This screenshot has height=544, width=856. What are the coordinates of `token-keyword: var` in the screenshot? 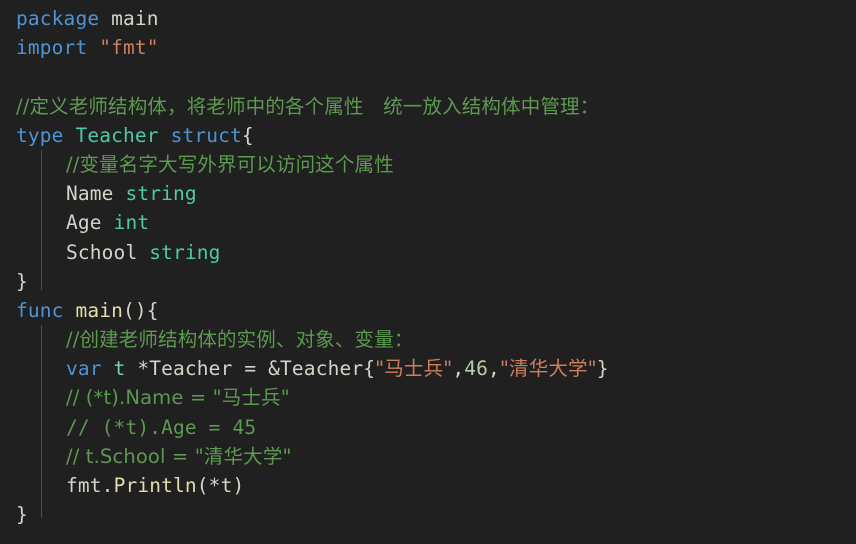 It's located at (84, 369).